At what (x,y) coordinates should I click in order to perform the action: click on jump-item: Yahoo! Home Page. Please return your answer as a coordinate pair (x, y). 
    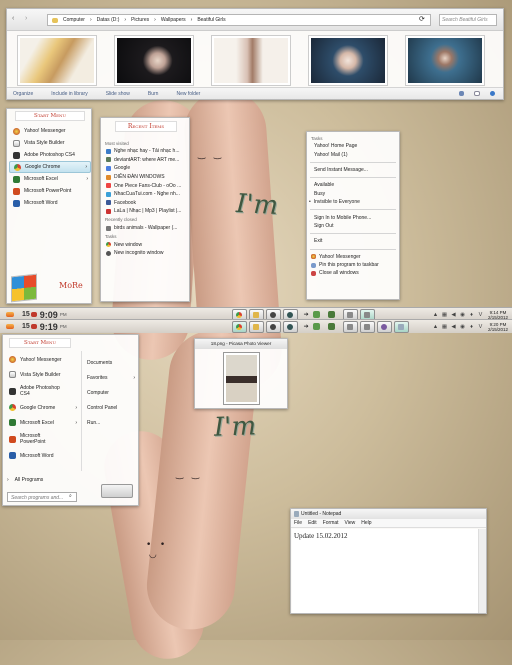
    Looking at the image, I should click on (353, 146).